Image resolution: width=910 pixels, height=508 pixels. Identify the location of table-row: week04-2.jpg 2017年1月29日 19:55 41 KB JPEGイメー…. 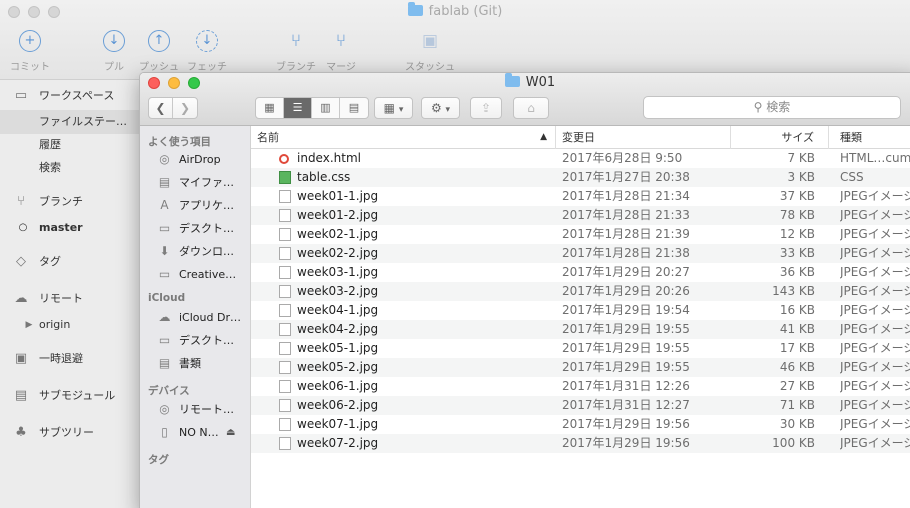
(580, 329).